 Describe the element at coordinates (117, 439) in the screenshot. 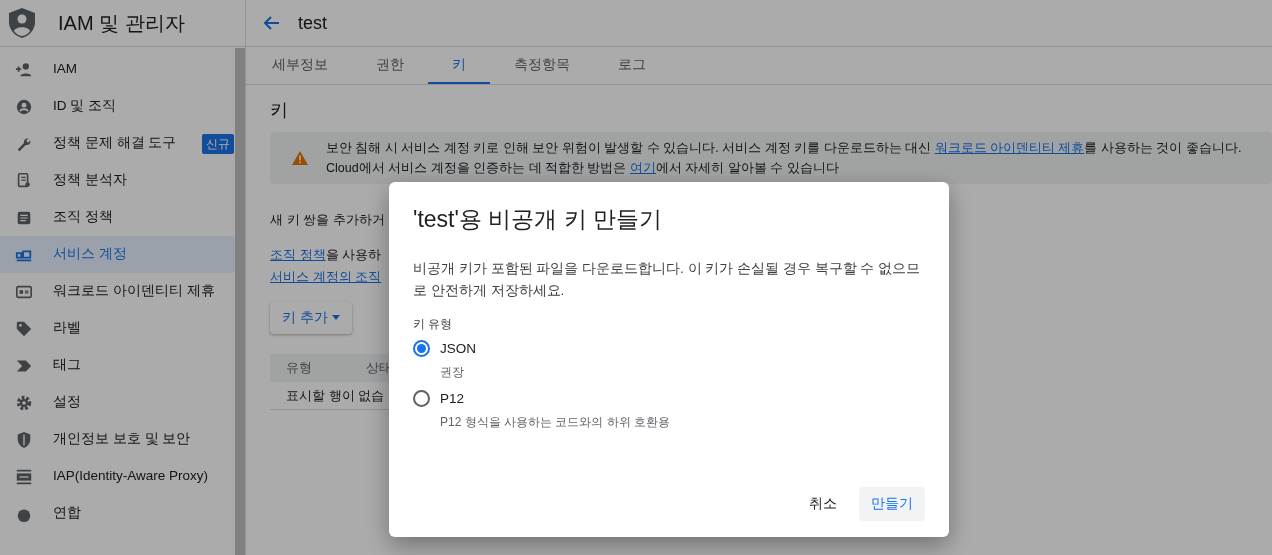

I see `sidebar-item: 개인정보 보호 및 보안` at that location.